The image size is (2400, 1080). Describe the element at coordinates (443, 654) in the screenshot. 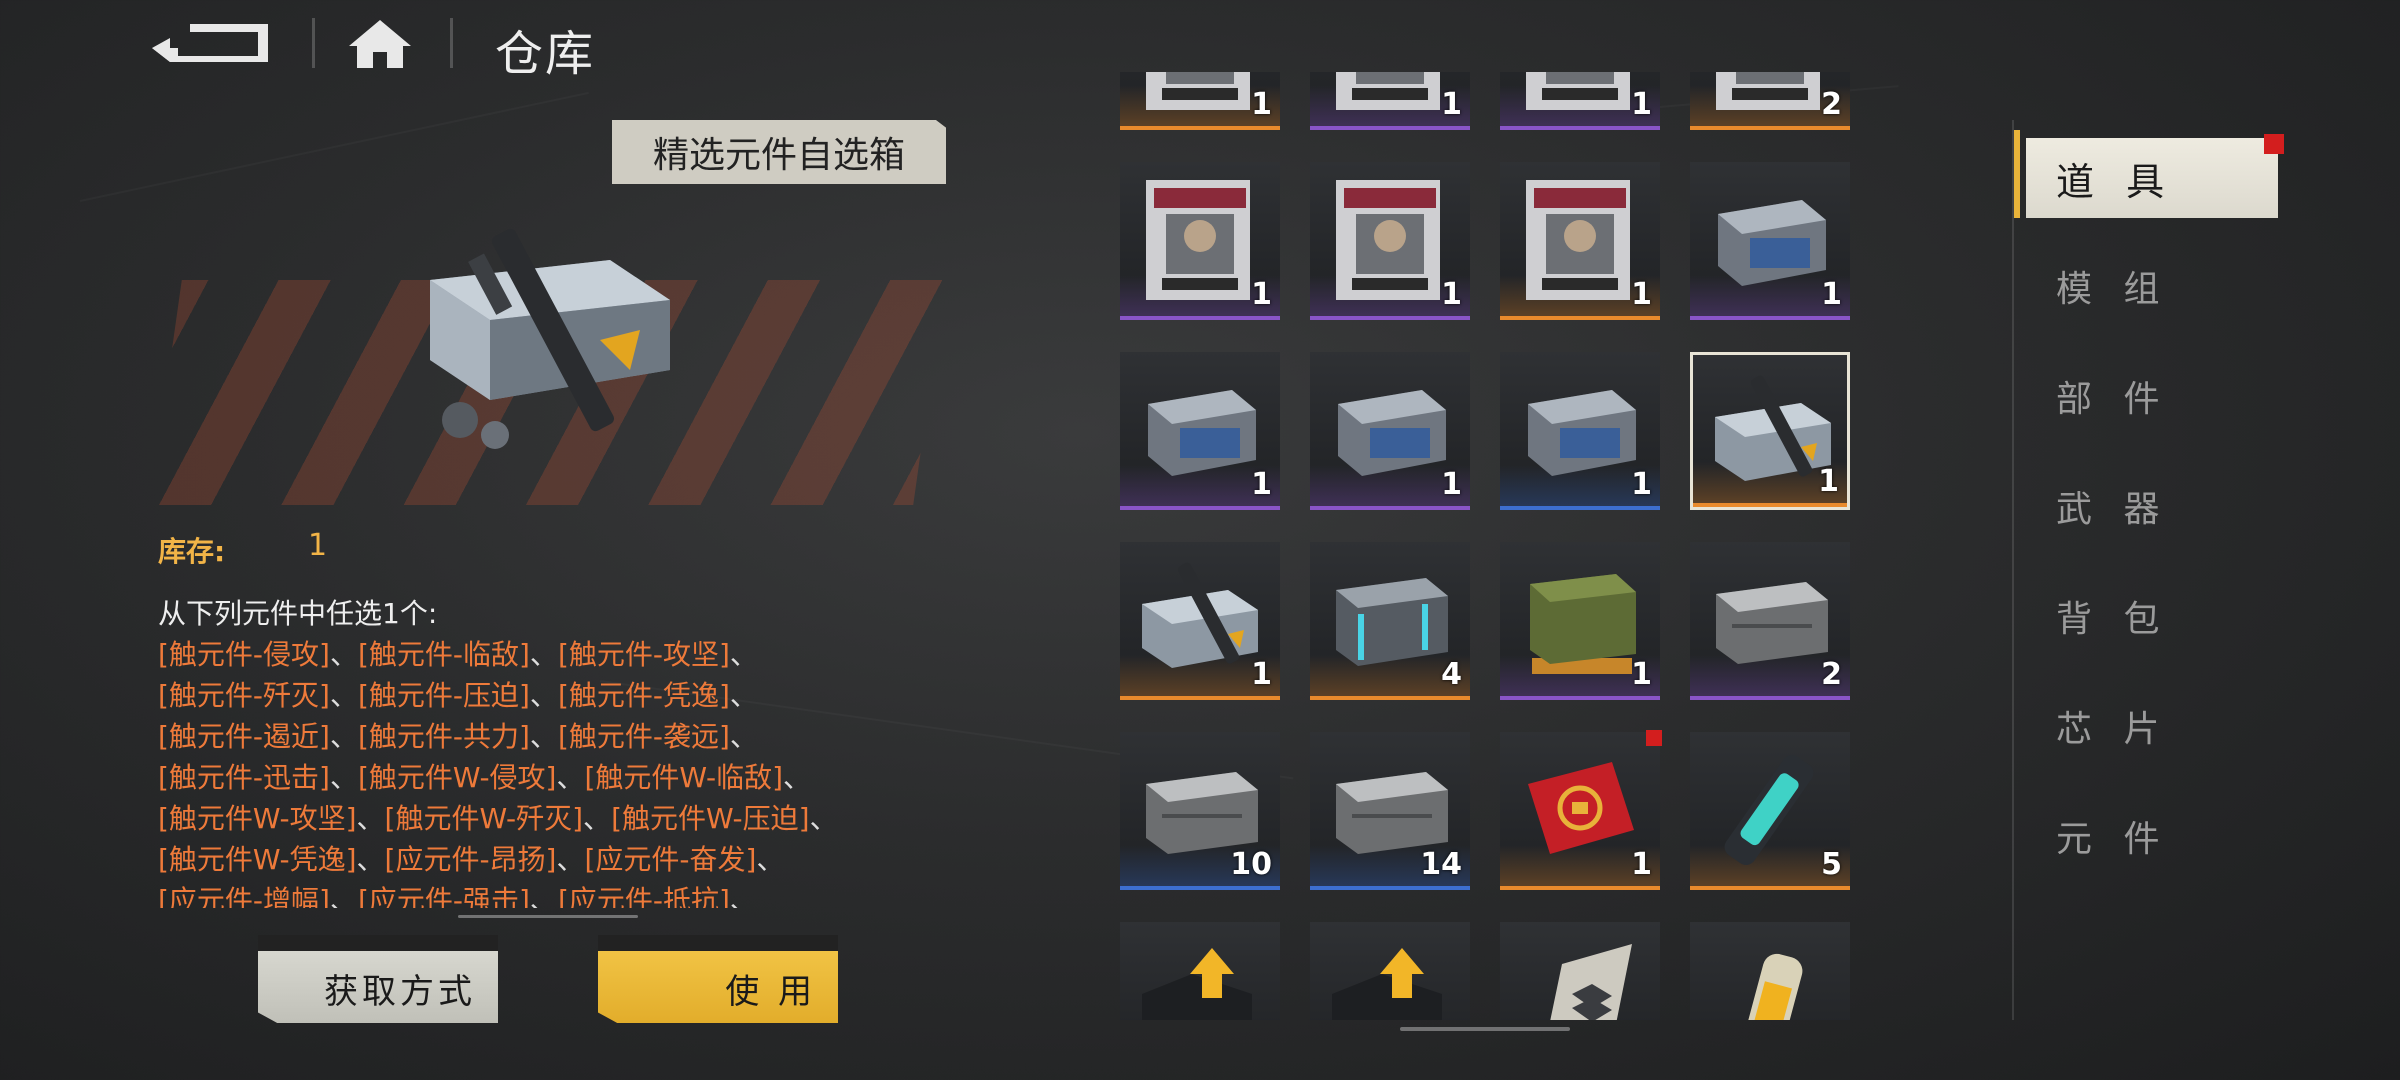

I see `component-option: [触元件-临敌]` at that location.